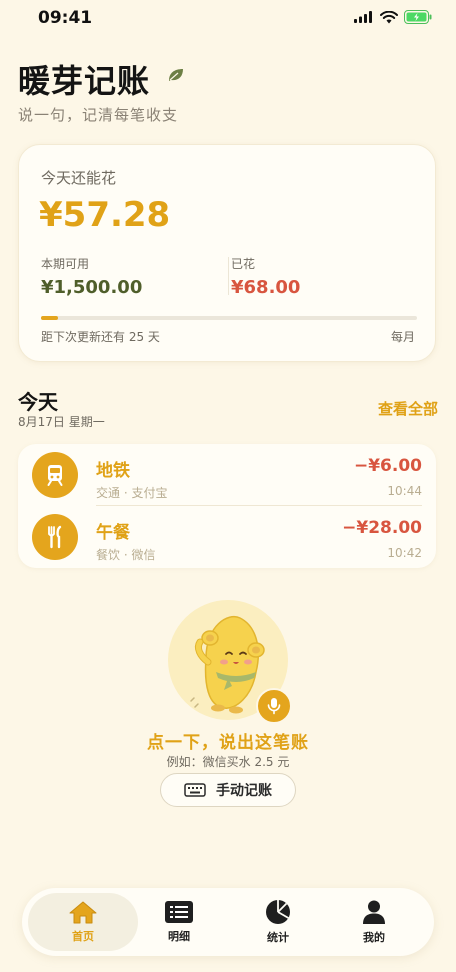 This screenshot has height=972, width=456. What do you see at coordinates (100, 337) in the screenshot?
I see `refresh-countdown: 距下次更新还有 25 天` at bounding box center [100, 337].